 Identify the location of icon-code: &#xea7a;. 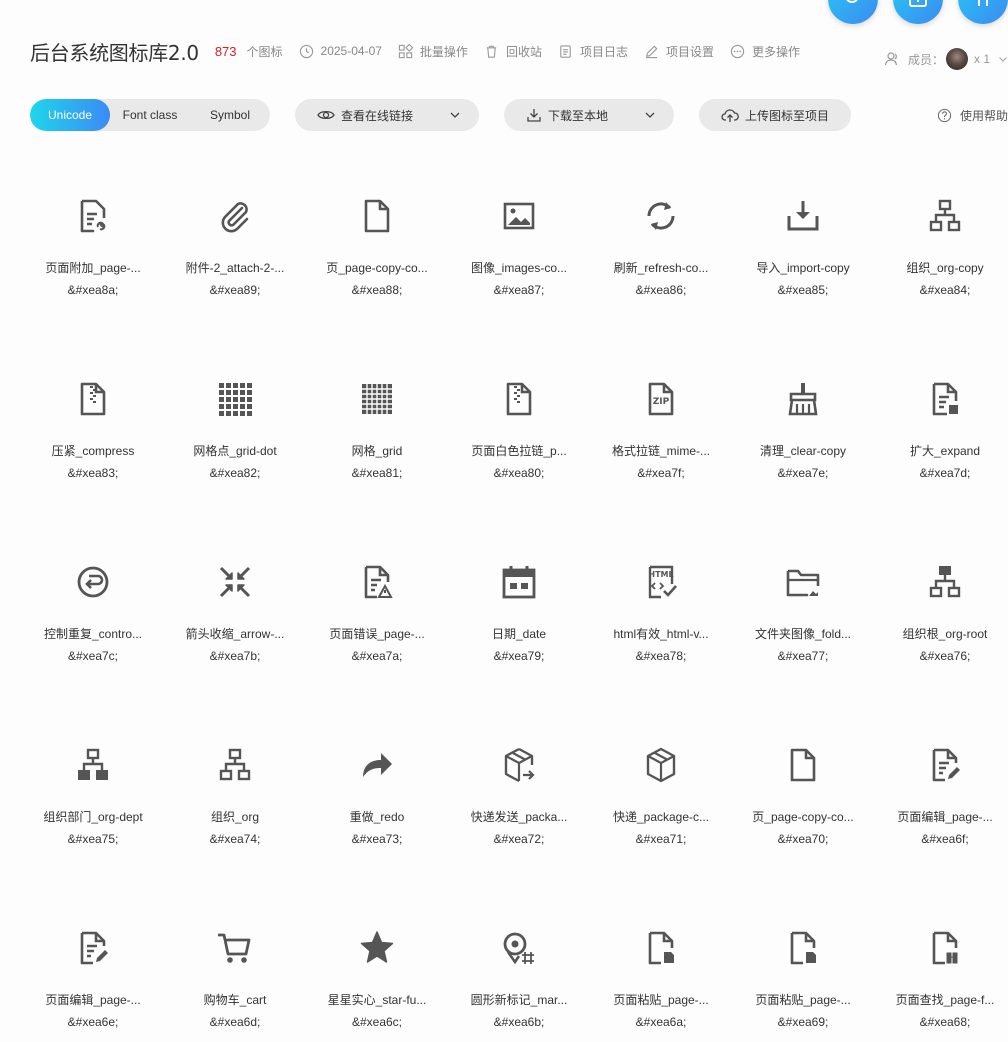
(377, 656).